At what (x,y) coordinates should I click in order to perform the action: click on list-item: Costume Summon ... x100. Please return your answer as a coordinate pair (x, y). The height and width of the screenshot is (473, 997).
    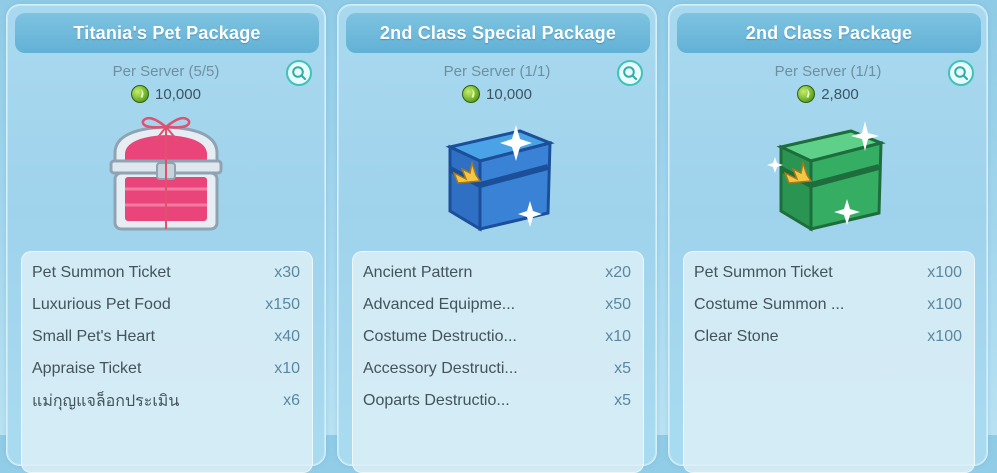
    Looking at the image, I should click on (828, 305).